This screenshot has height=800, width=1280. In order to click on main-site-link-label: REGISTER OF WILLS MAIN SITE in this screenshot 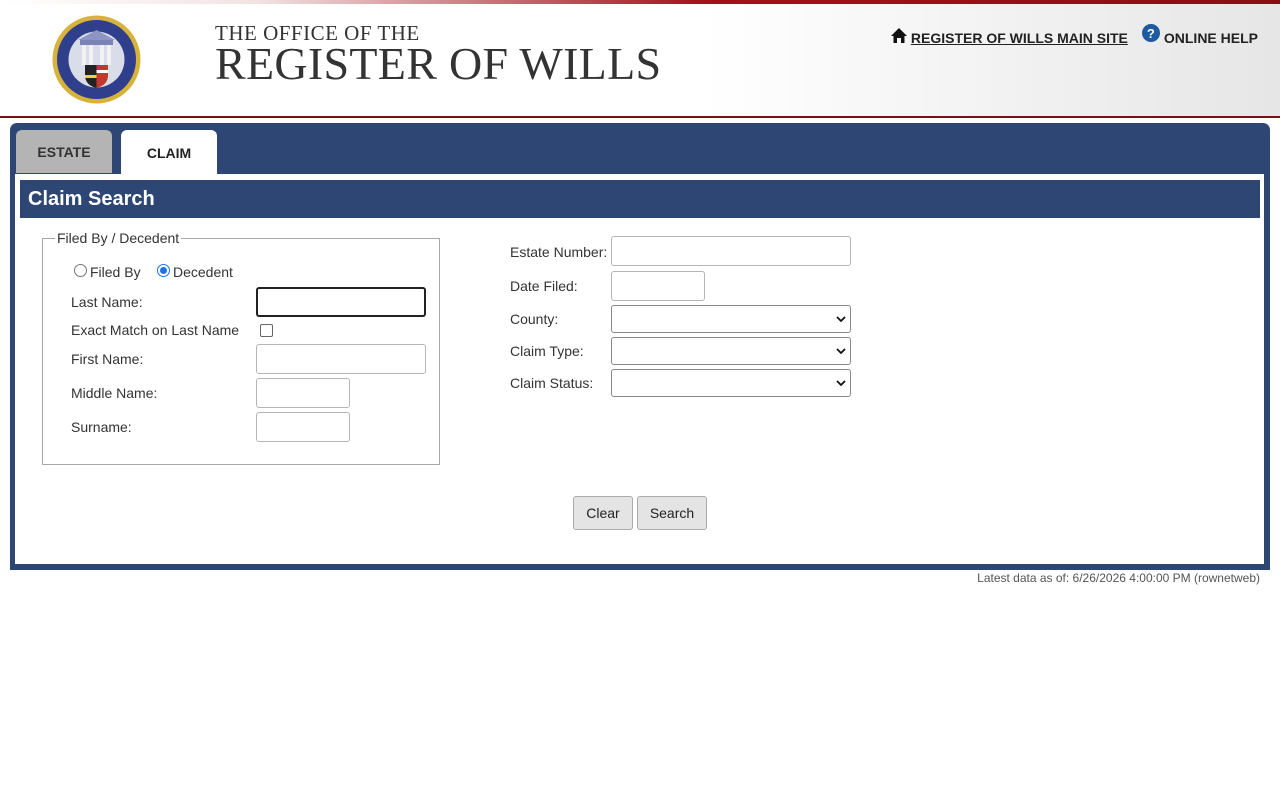, I will do `click(1019, 38)`.